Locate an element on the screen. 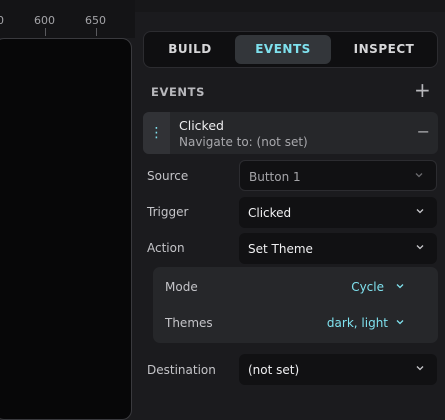 Image resolution: width=445 pixels, height=420 pixels. ruler-tick-label: 600 is located at coordinates (44, 20).